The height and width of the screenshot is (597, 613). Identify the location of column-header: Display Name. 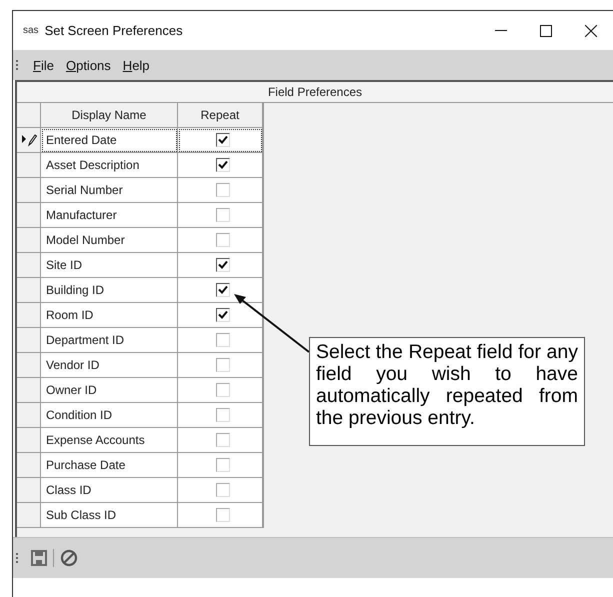
(109, 115).